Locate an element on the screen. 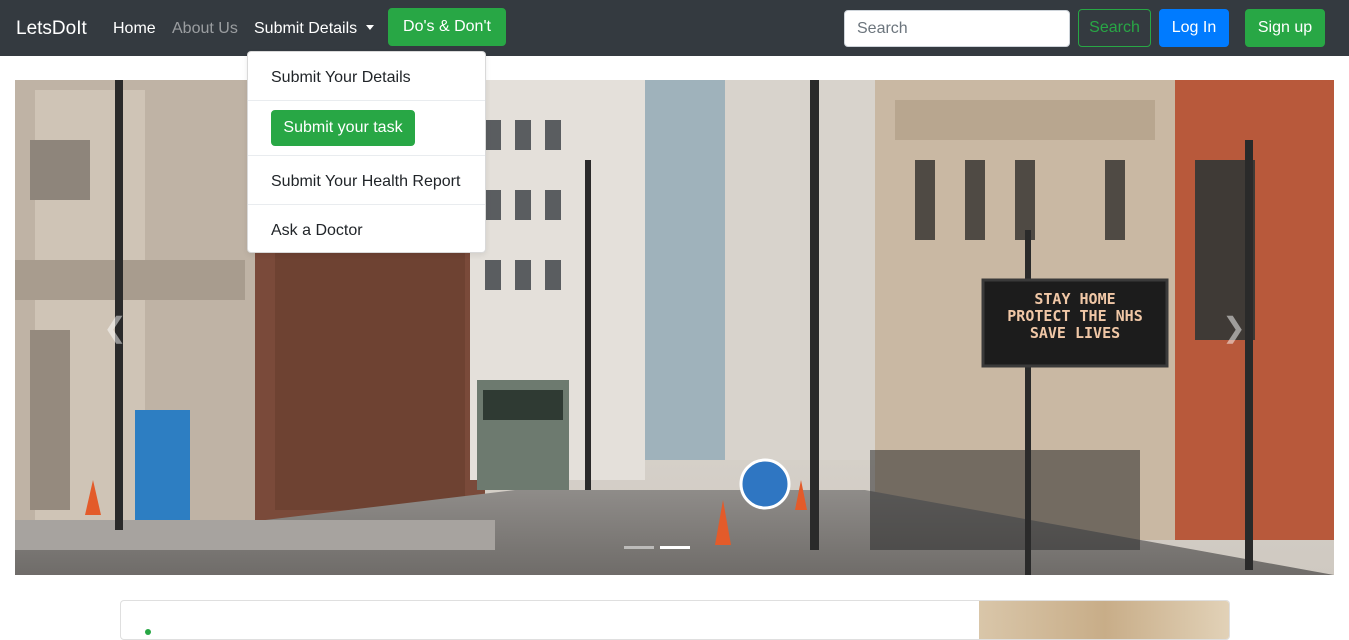 Image resolution: width=1349 pixels, height=640 pixels. brand-logo: LetsDoIt is located at coordinates (51, 29).